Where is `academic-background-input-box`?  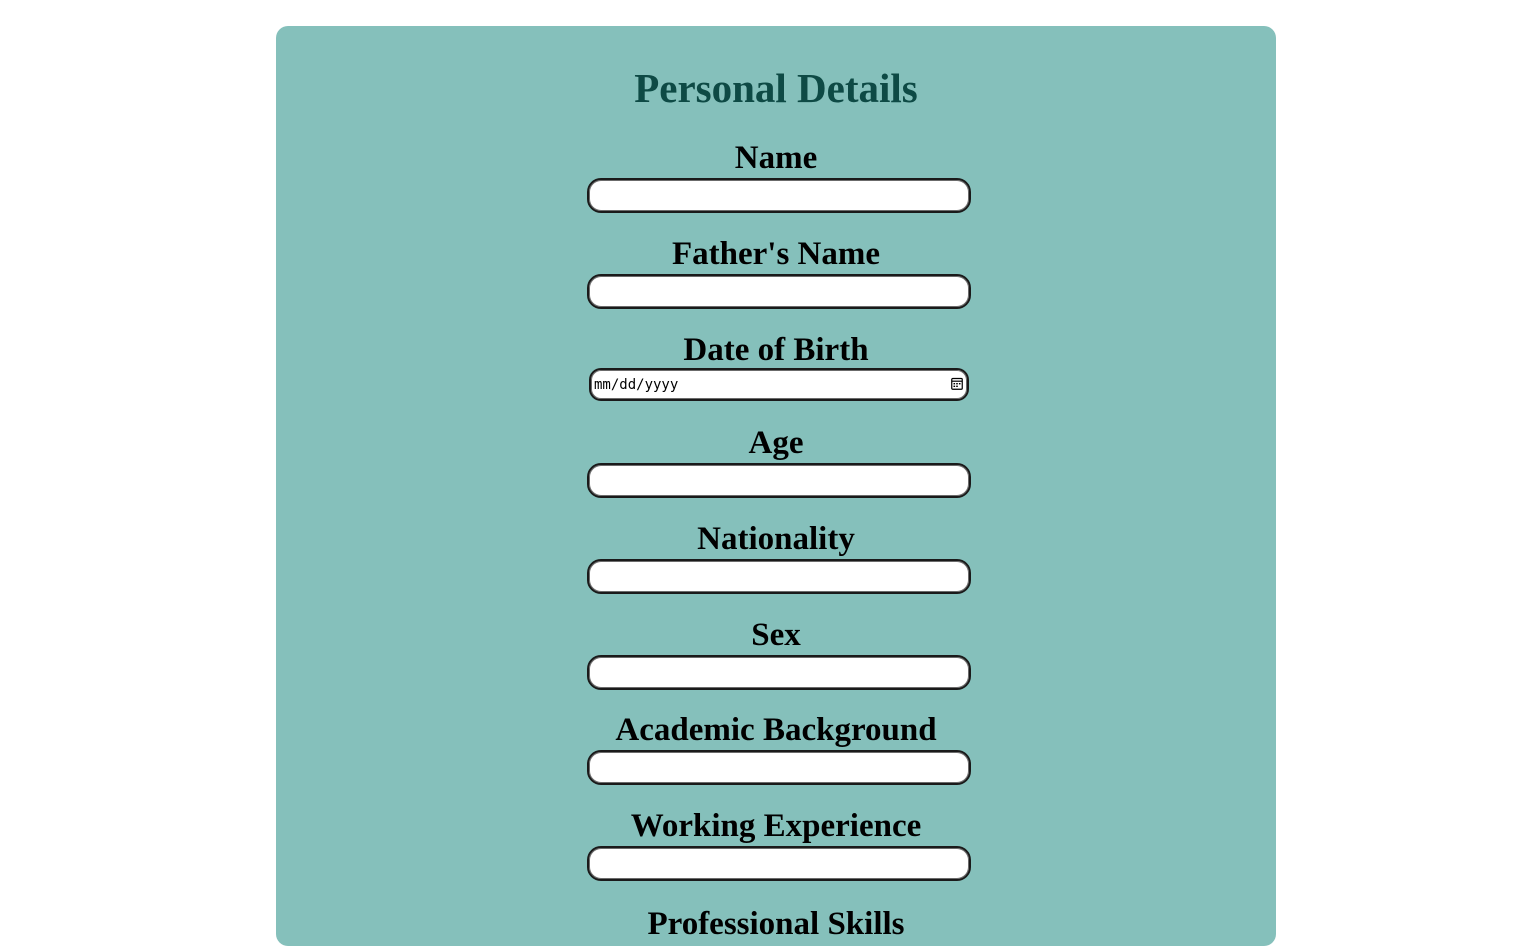 academic-background-input-box is located at coordinates (779, 767).